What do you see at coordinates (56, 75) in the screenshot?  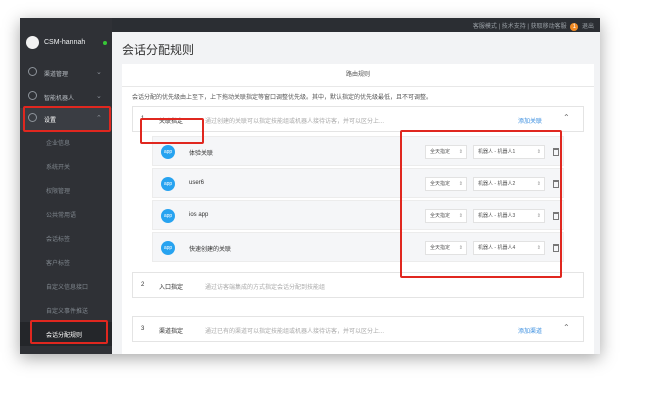 I see `sidebar-item-label: 渠道管理` at bounding box center [56, 75].